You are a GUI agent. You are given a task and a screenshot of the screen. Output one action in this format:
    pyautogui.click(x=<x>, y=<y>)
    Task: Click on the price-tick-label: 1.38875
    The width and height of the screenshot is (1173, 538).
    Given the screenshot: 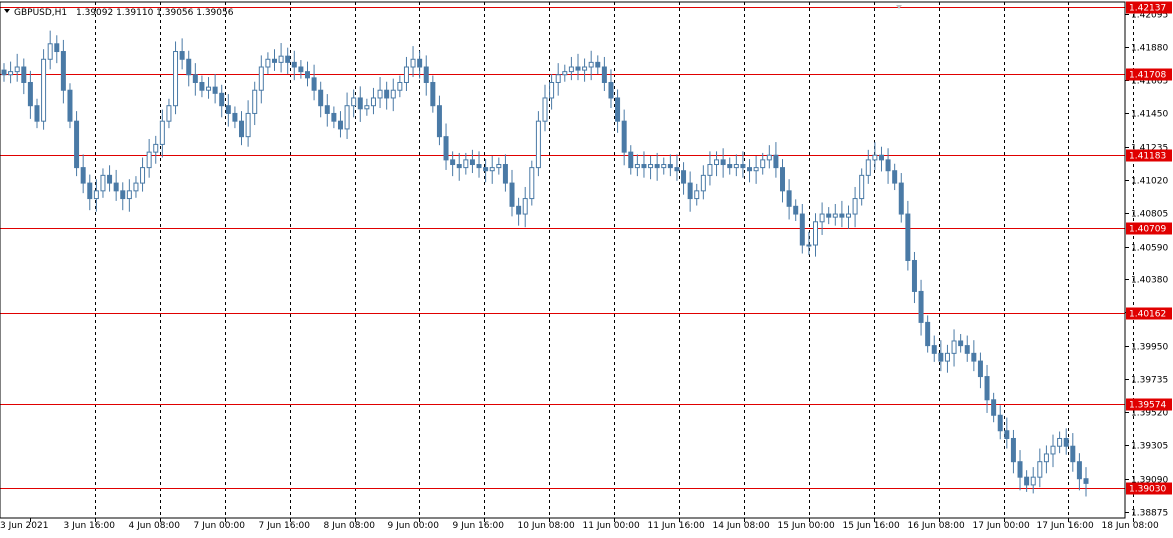 What is the action you would take?
    pyautogui.click(x=1149, y=514)
    